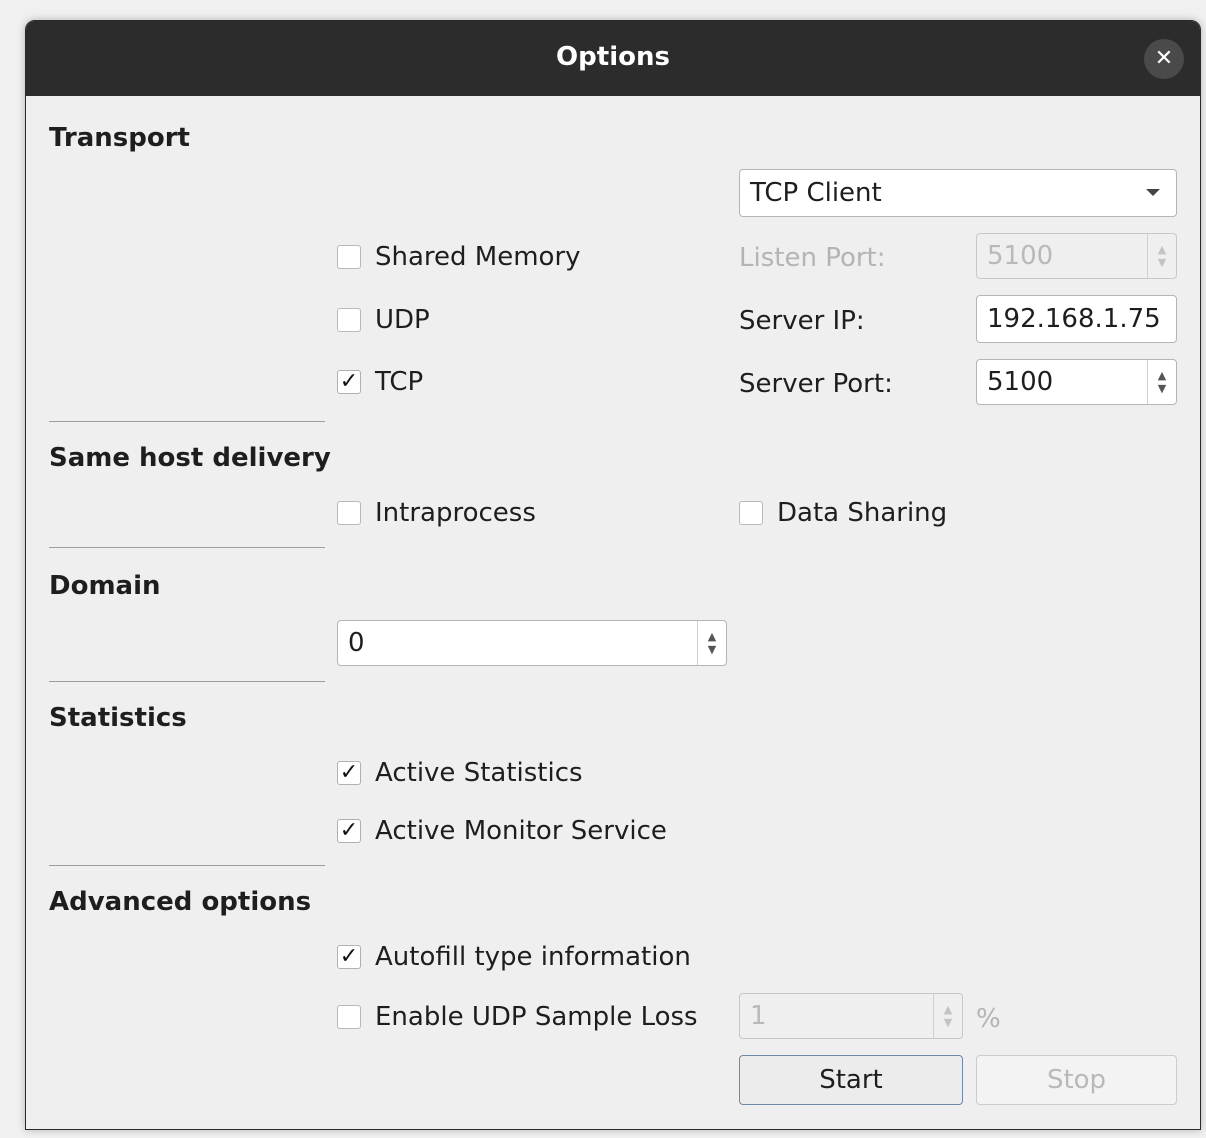 The height and width of the screenshot is (1138, 1206). I want to click on server-ip-value: 192.168.1.75, so click(1074, 319).